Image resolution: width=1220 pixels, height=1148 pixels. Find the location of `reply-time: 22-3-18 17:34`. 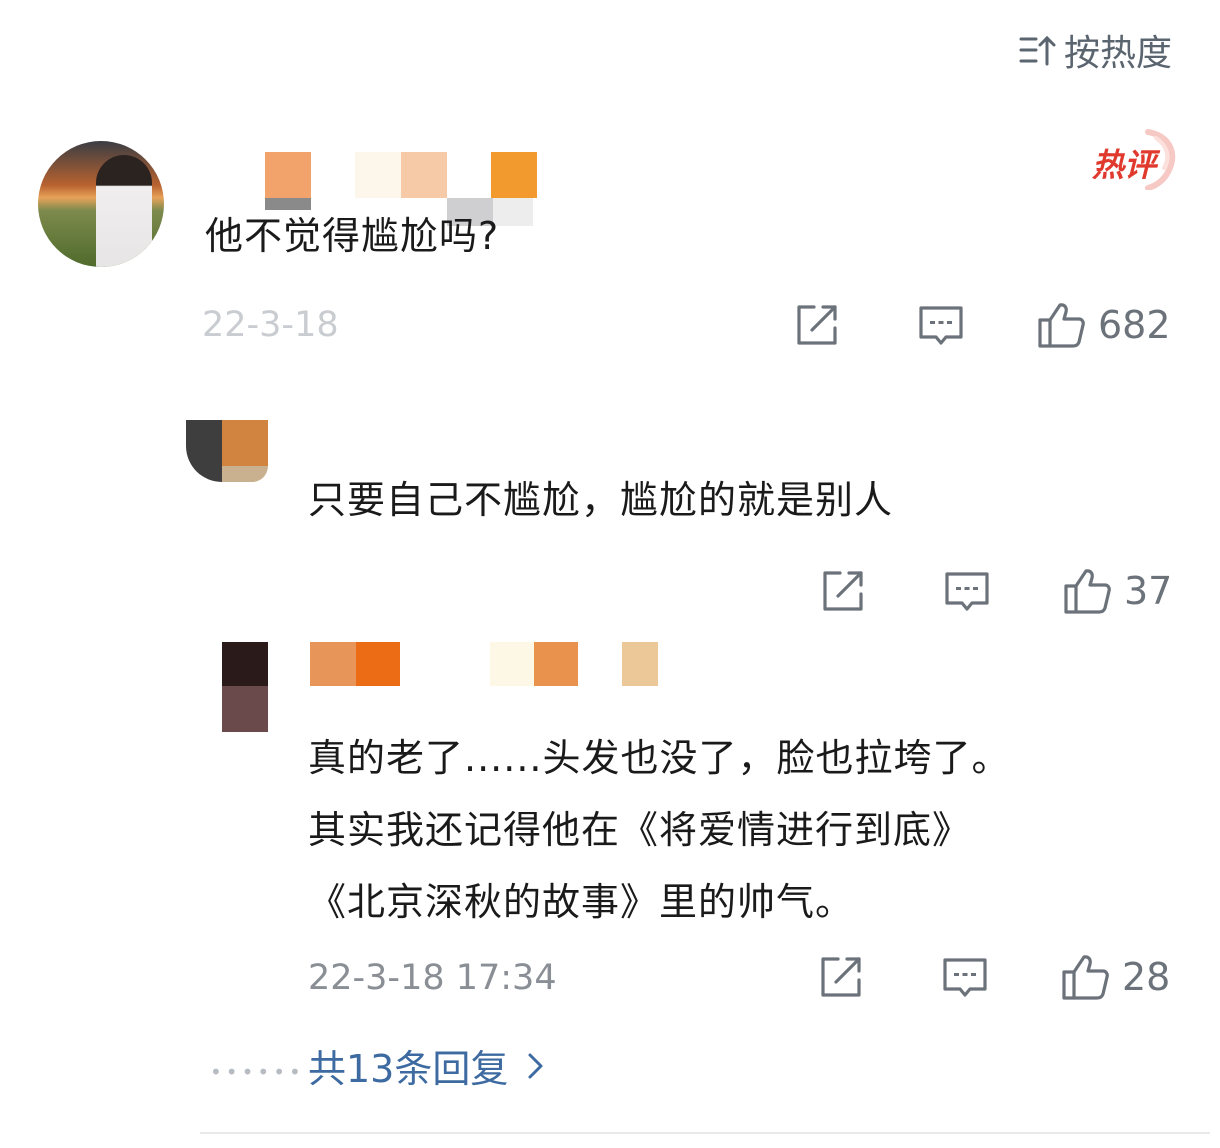

reply-time: 22-3-18 17:34 is located at coordinates (432, 978).